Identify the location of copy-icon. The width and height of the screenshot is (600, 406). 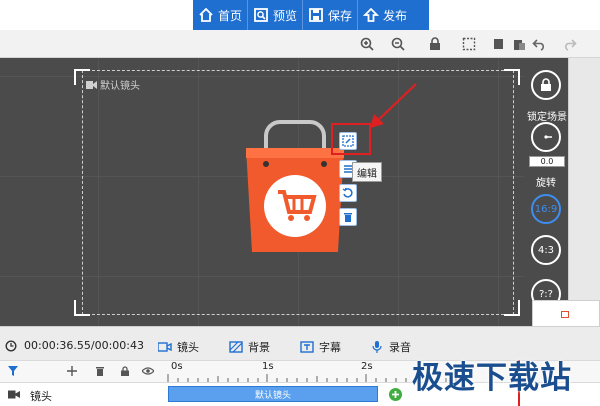
(499, 44).